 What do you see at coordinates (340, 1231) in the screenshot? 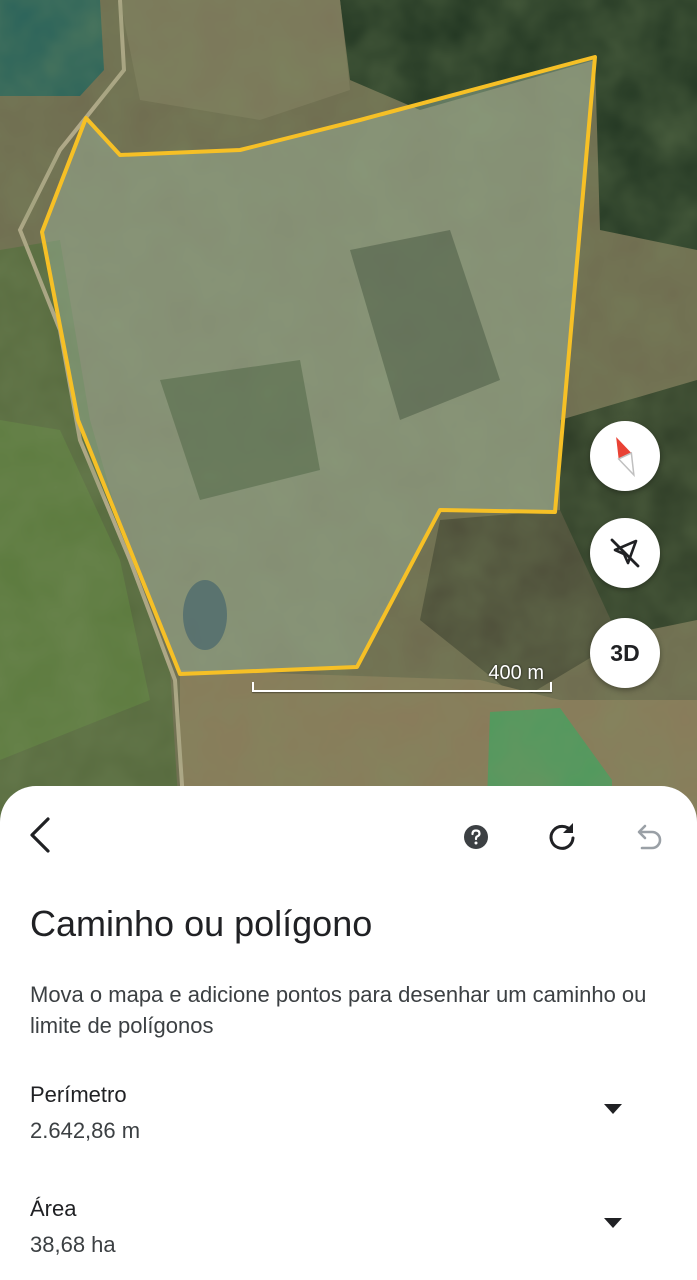
I see `area-row: Área 38,68 ha` at bounding box center [340, 1231].